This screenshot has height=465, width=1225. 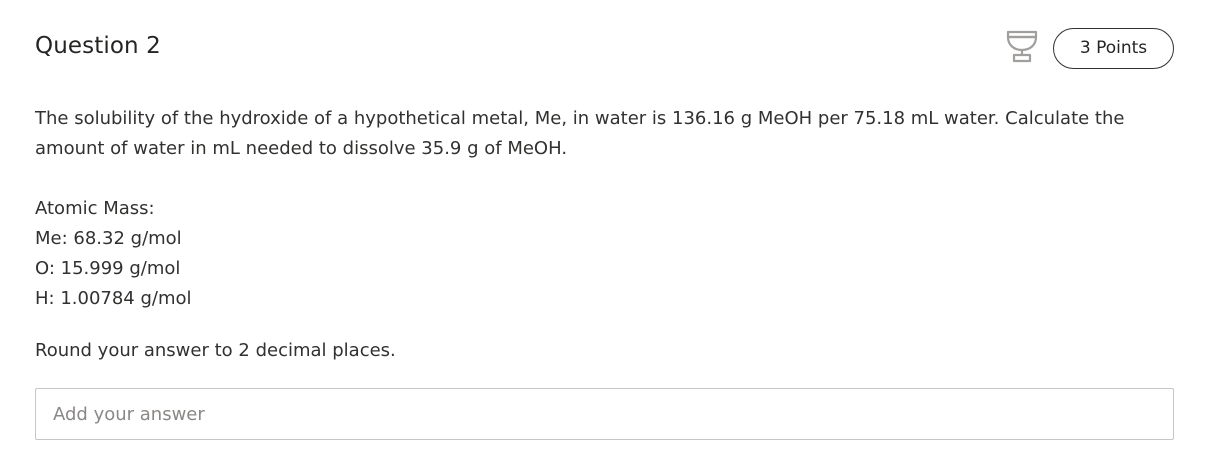 I want to click on answer-input, so click(x=604, y=414).